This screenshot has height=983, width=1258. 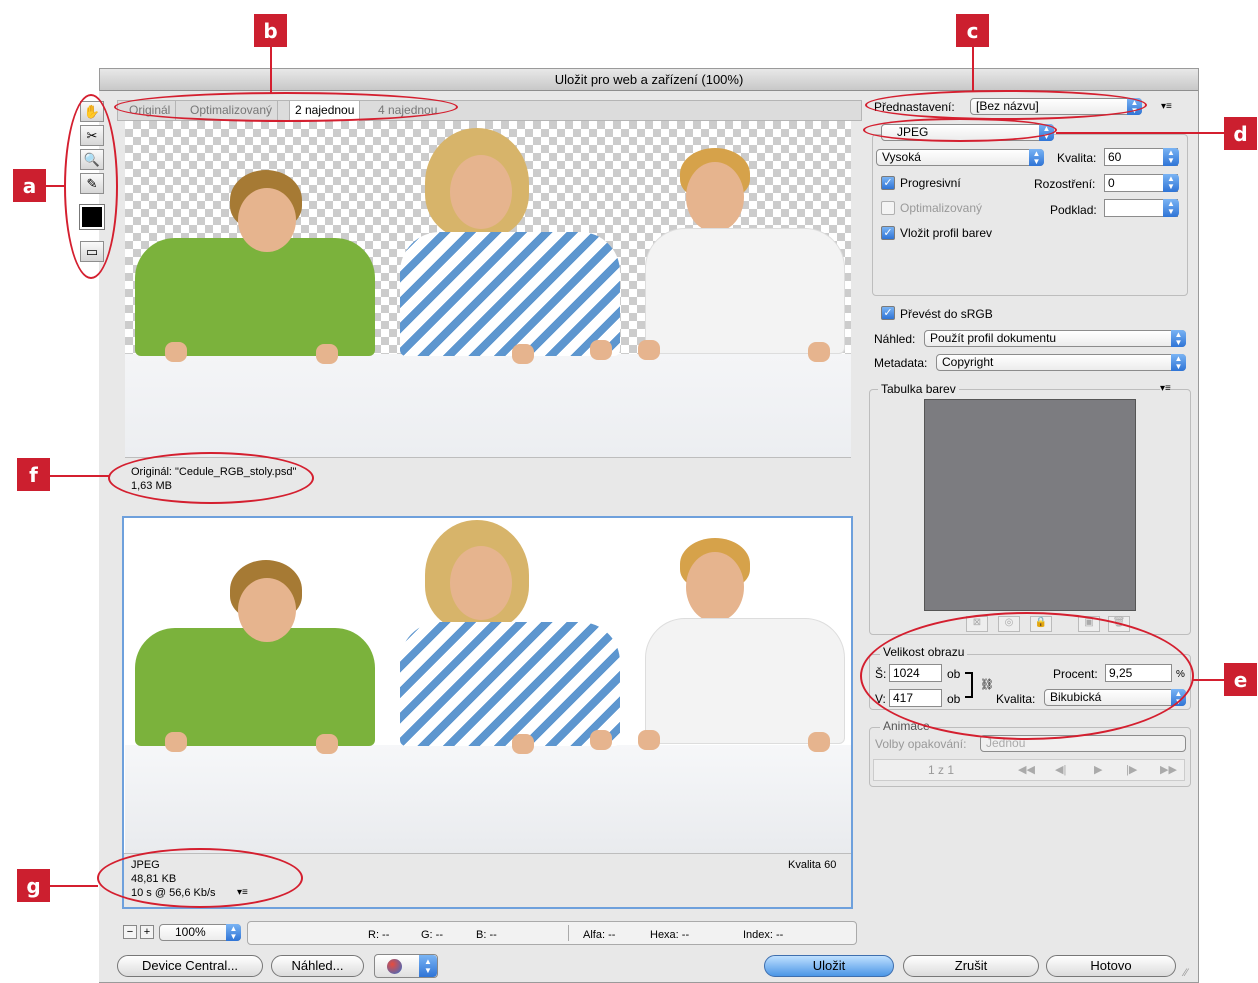 What do you see at coordinates (270, 30) in the screenshot?
I see `callout-b: b` at bounding box center [270, 30].